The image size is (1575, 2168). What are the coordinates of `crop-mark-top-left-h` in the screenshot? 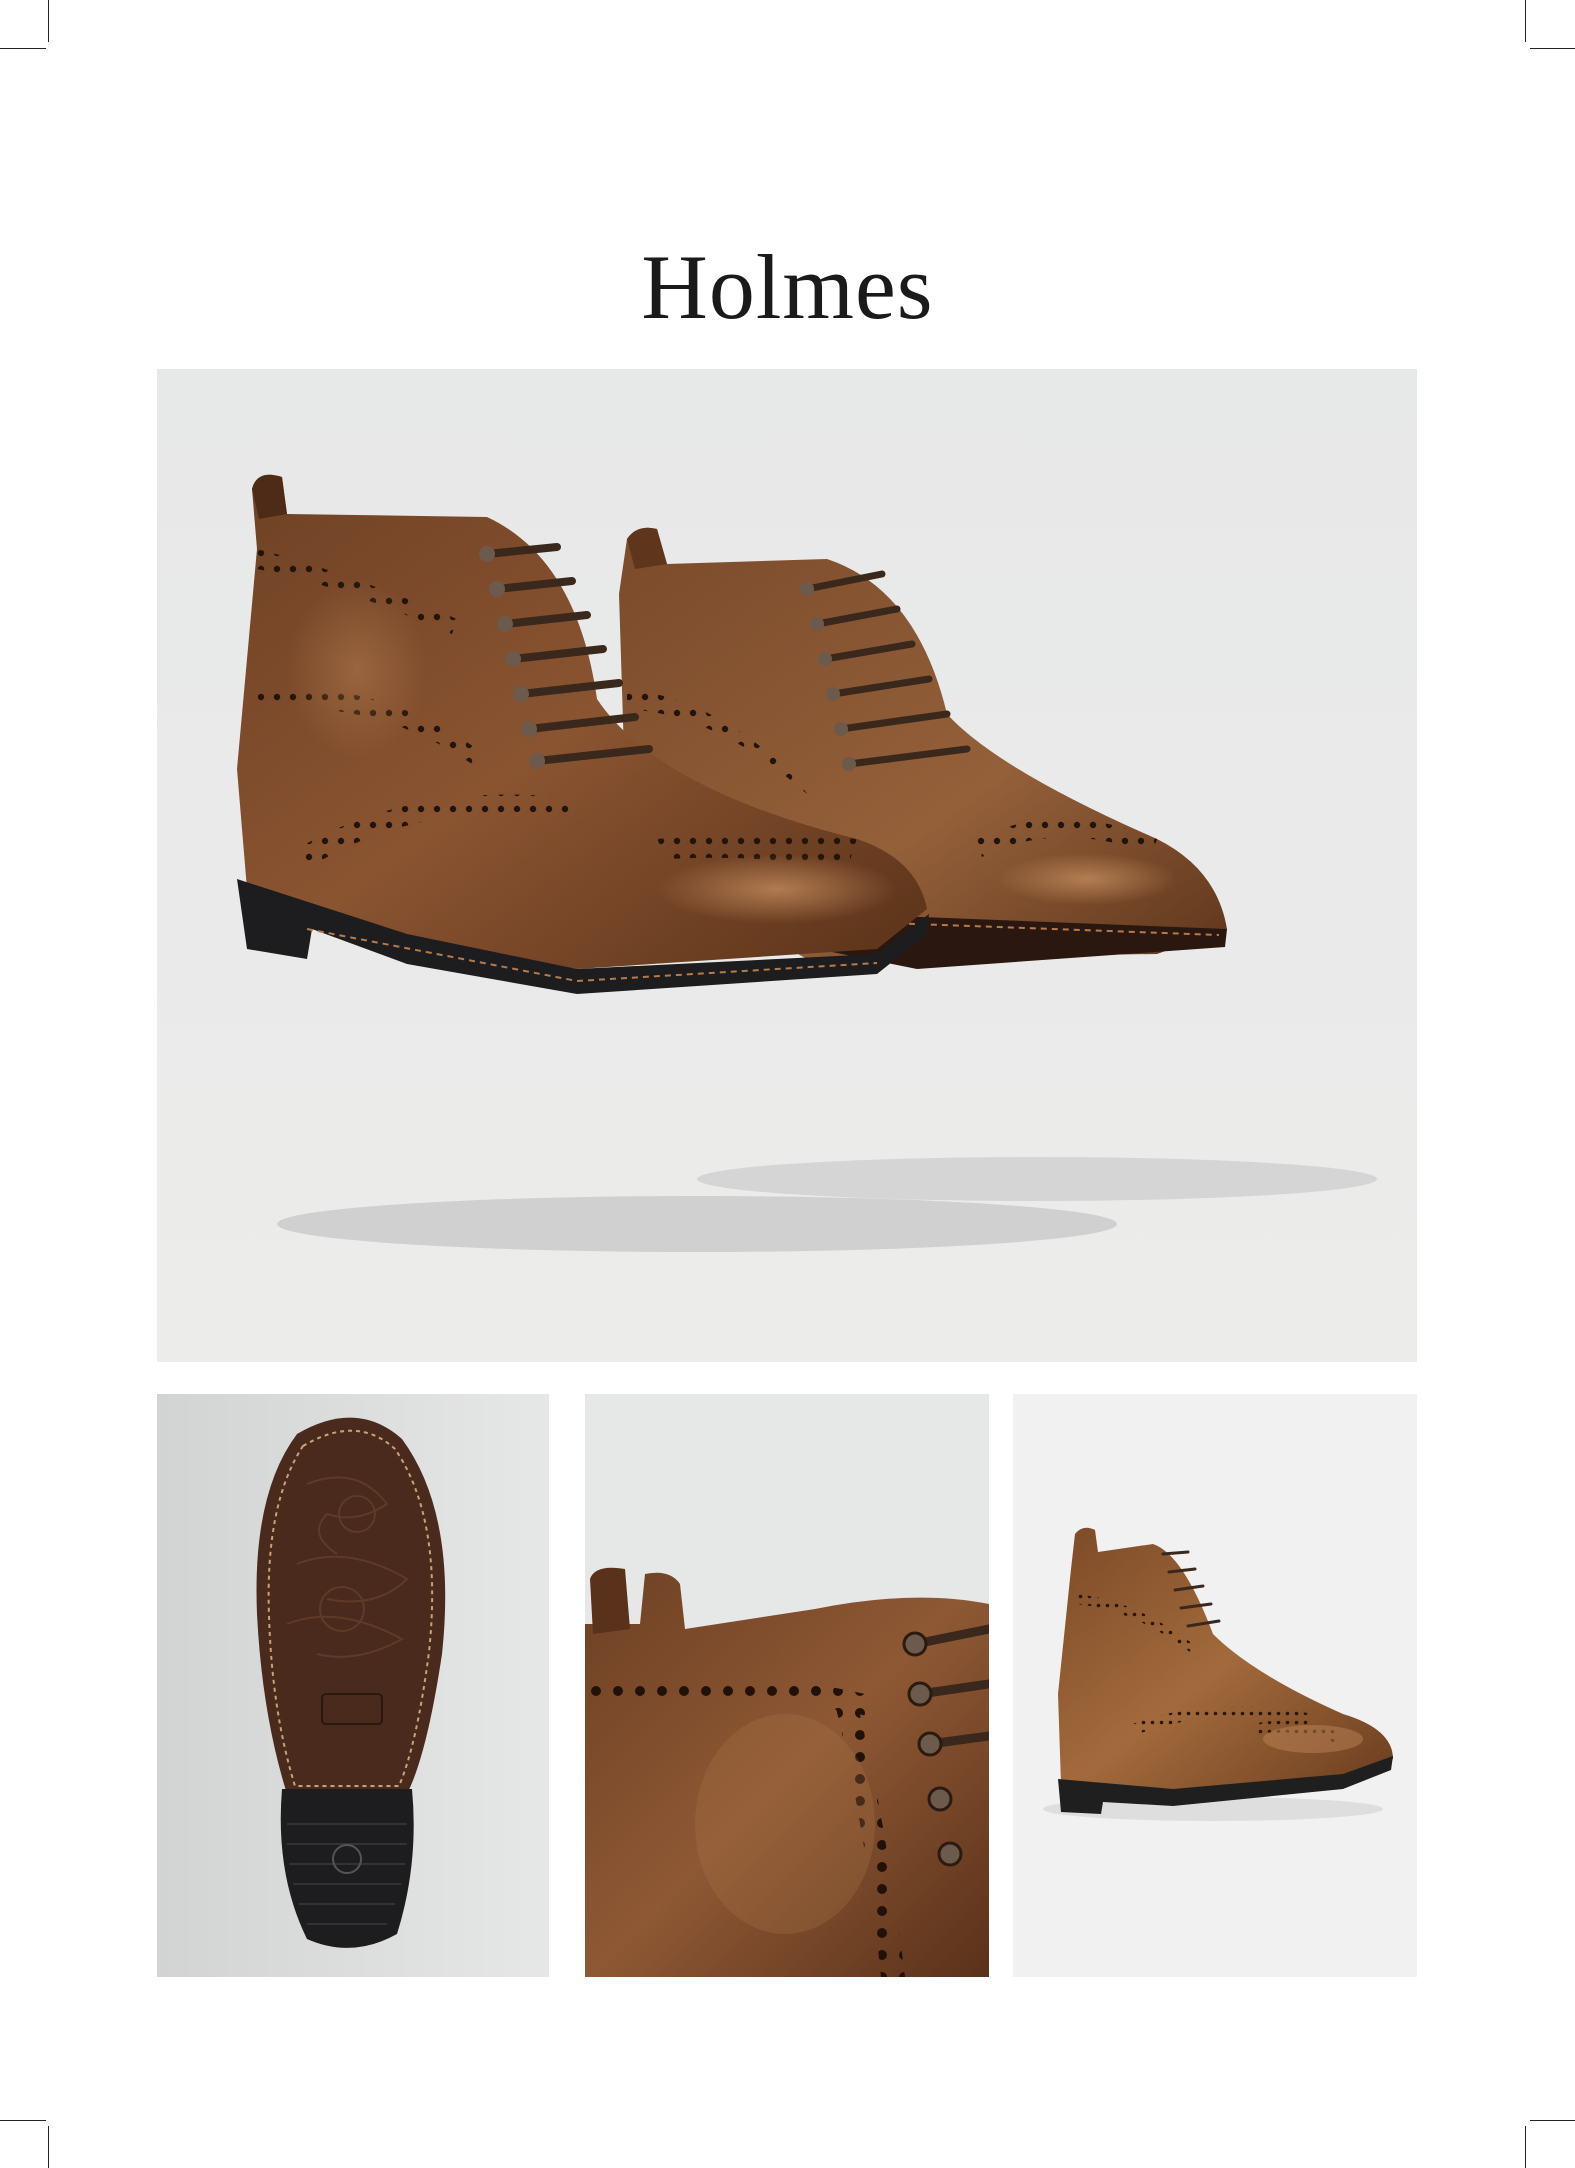 It's located at (23, 48).